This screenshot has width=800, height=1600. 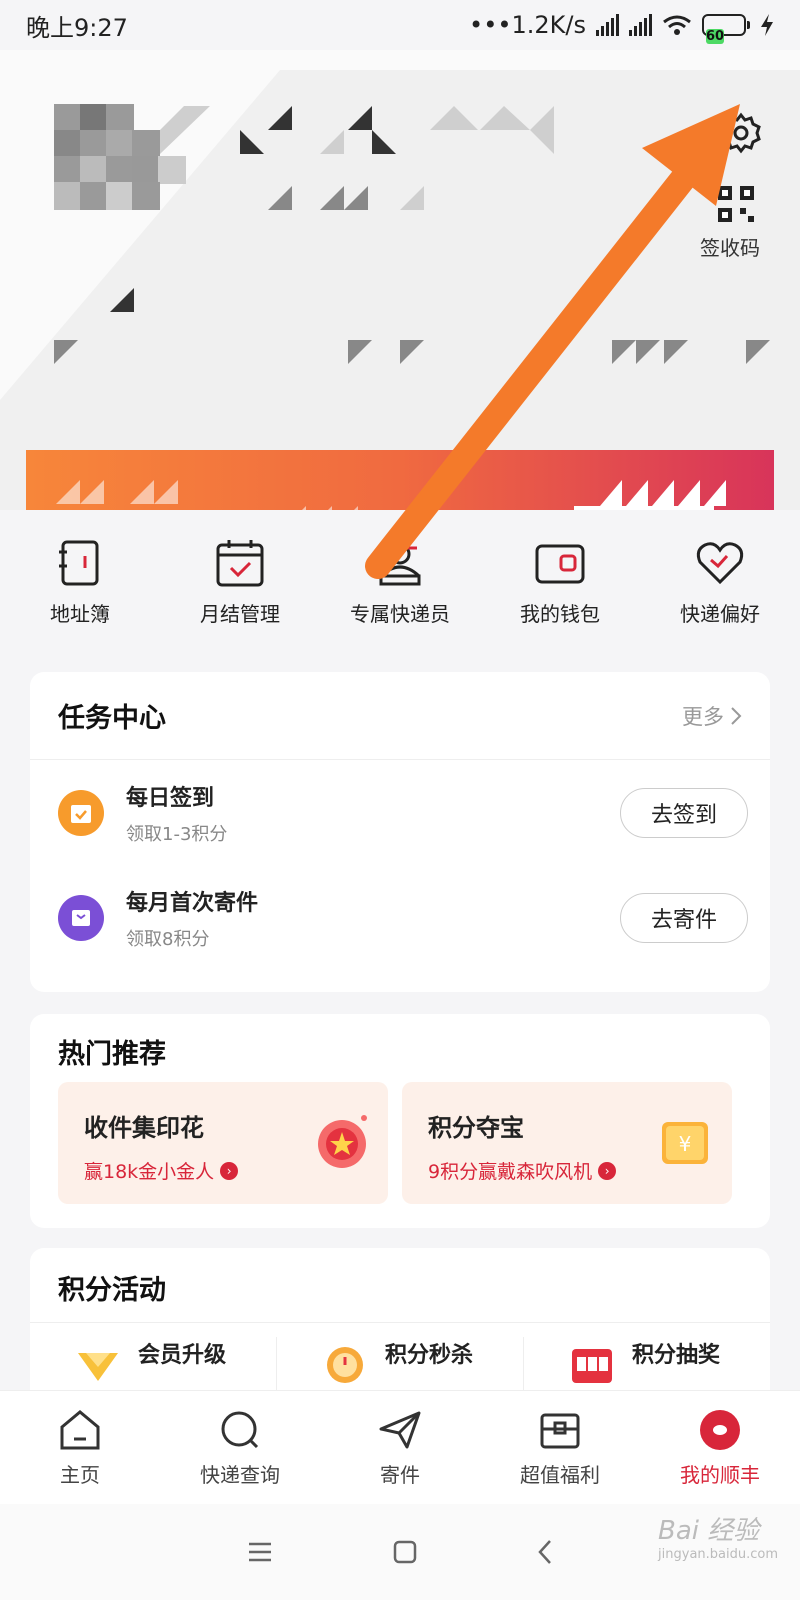 What do you see at coordinates (712, 716) in the screenshot?
I see `more-link: 更多` at bounding box center [712, 716].